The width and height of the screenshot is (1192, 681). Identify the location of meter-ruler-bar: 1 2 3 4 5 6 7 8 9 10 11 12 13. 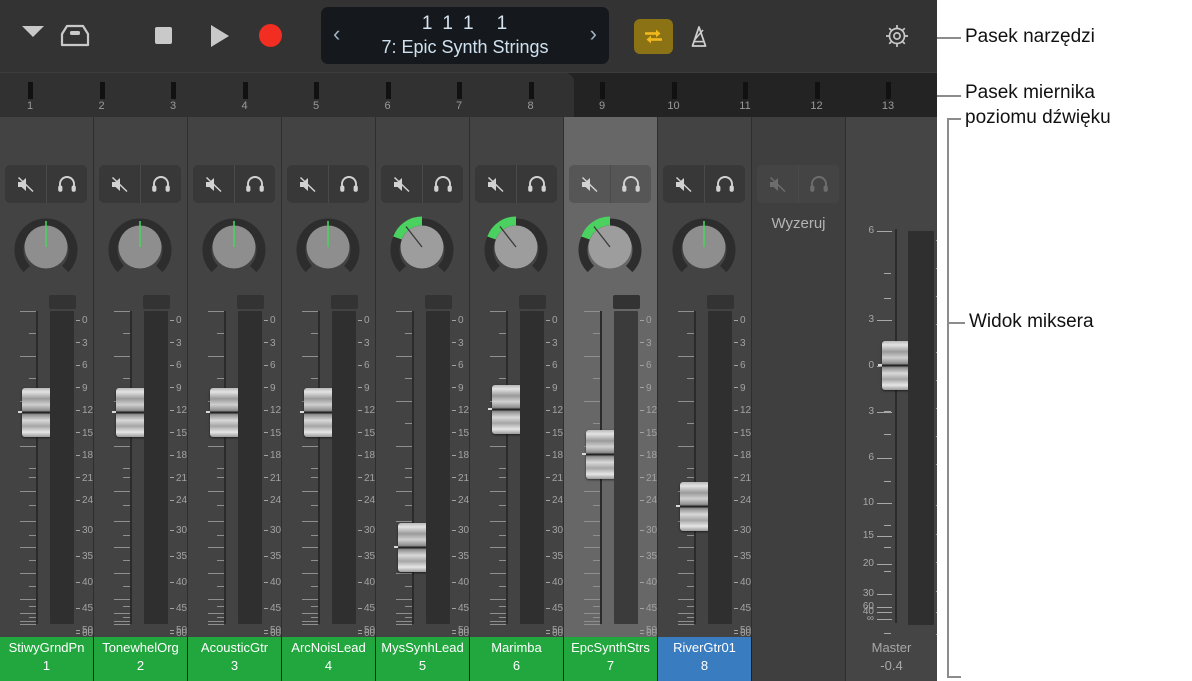
(468, 95).